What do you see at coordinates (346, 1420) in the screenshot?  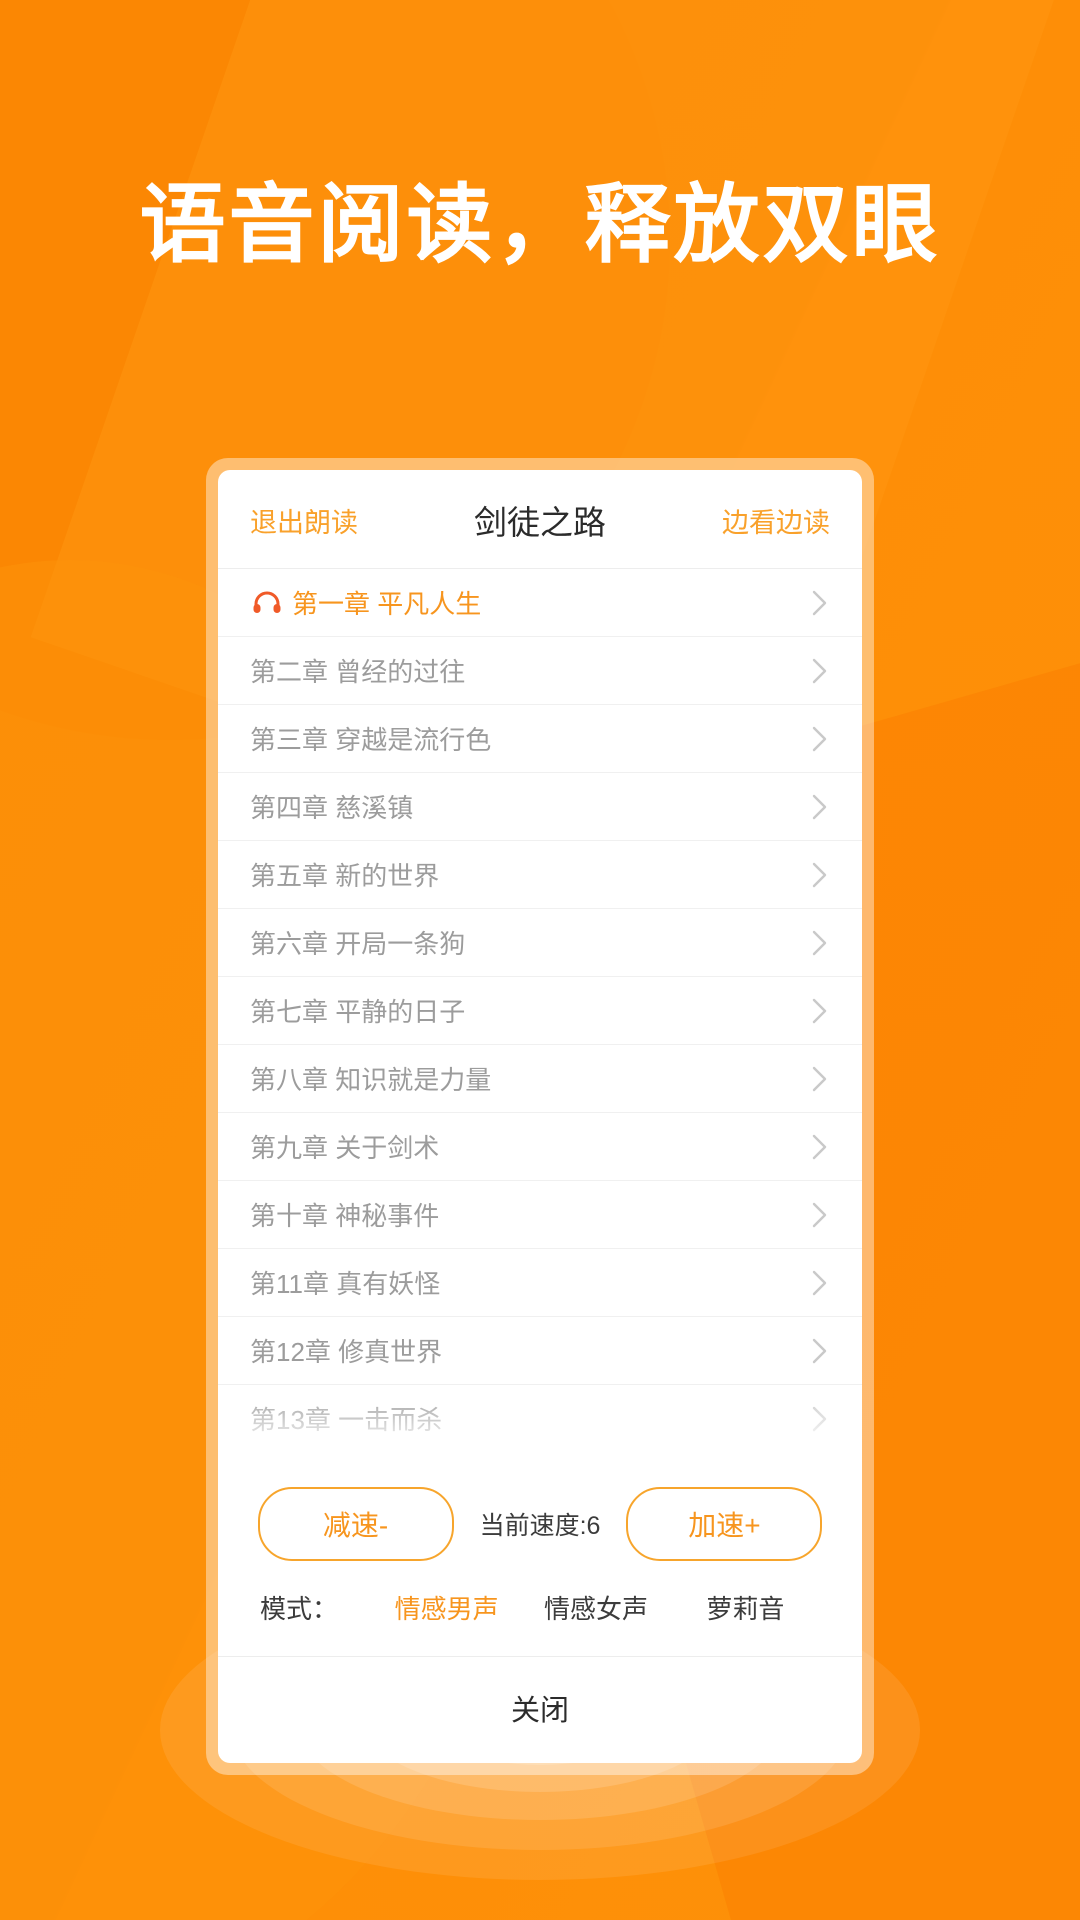 I see `chapter-title: 第13章 一击而杀` at bounding box center [346, 1420].